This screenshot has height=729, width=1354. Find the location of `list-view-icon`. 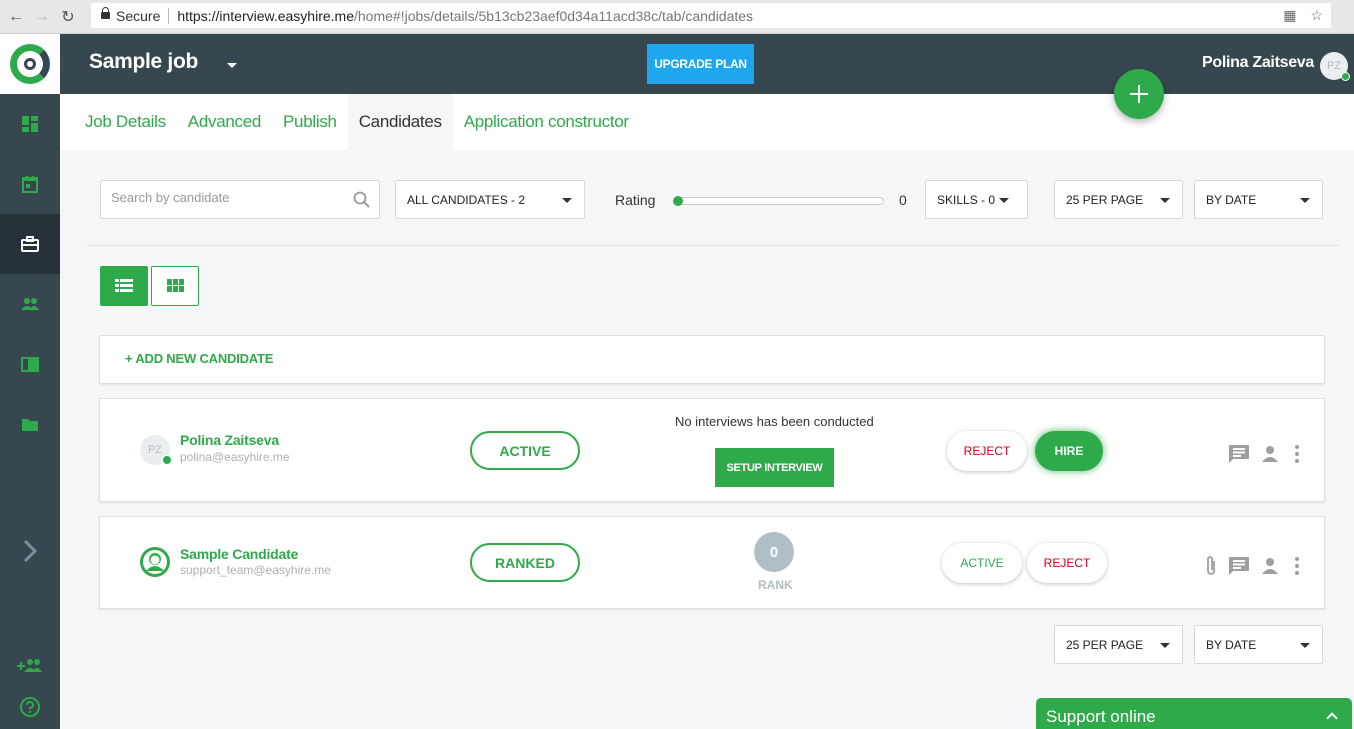

list-view-icon is located at coordinates (124, 285).